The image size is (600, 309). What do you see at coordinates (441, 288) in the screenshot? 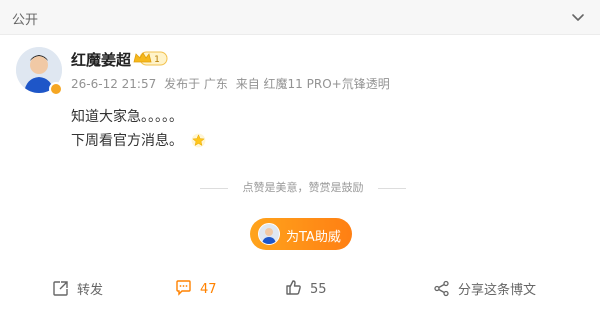
I see `share-icon` at bounding box center [441, 288].